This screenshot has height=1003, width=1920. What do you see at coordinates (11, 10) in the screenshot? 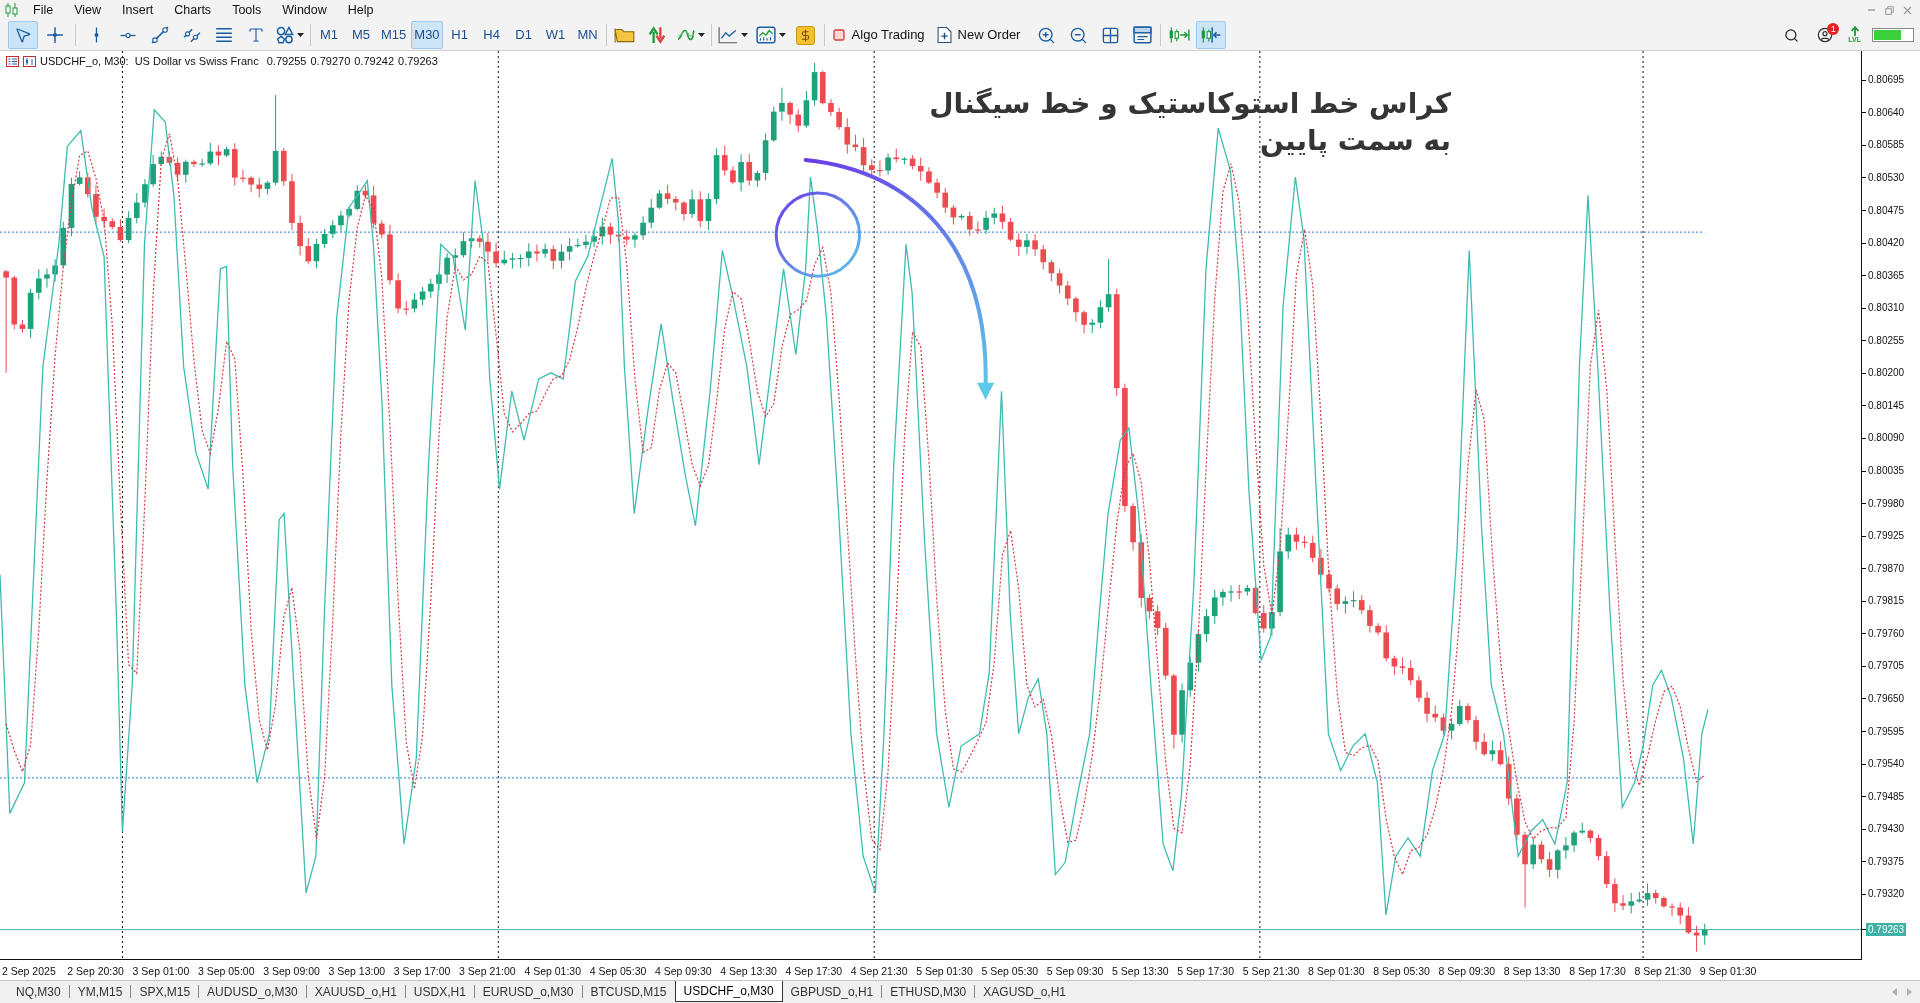
I see `candlesticks-icon` at bounding box center [11, 10].